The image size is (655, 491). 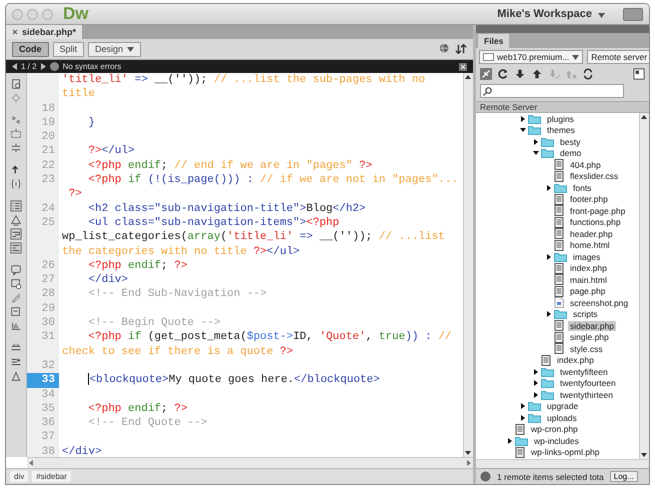 What do you see at coordinates (16, 220) in the screenshot?
I see `warning-icon` at bounding box center [16, 220].